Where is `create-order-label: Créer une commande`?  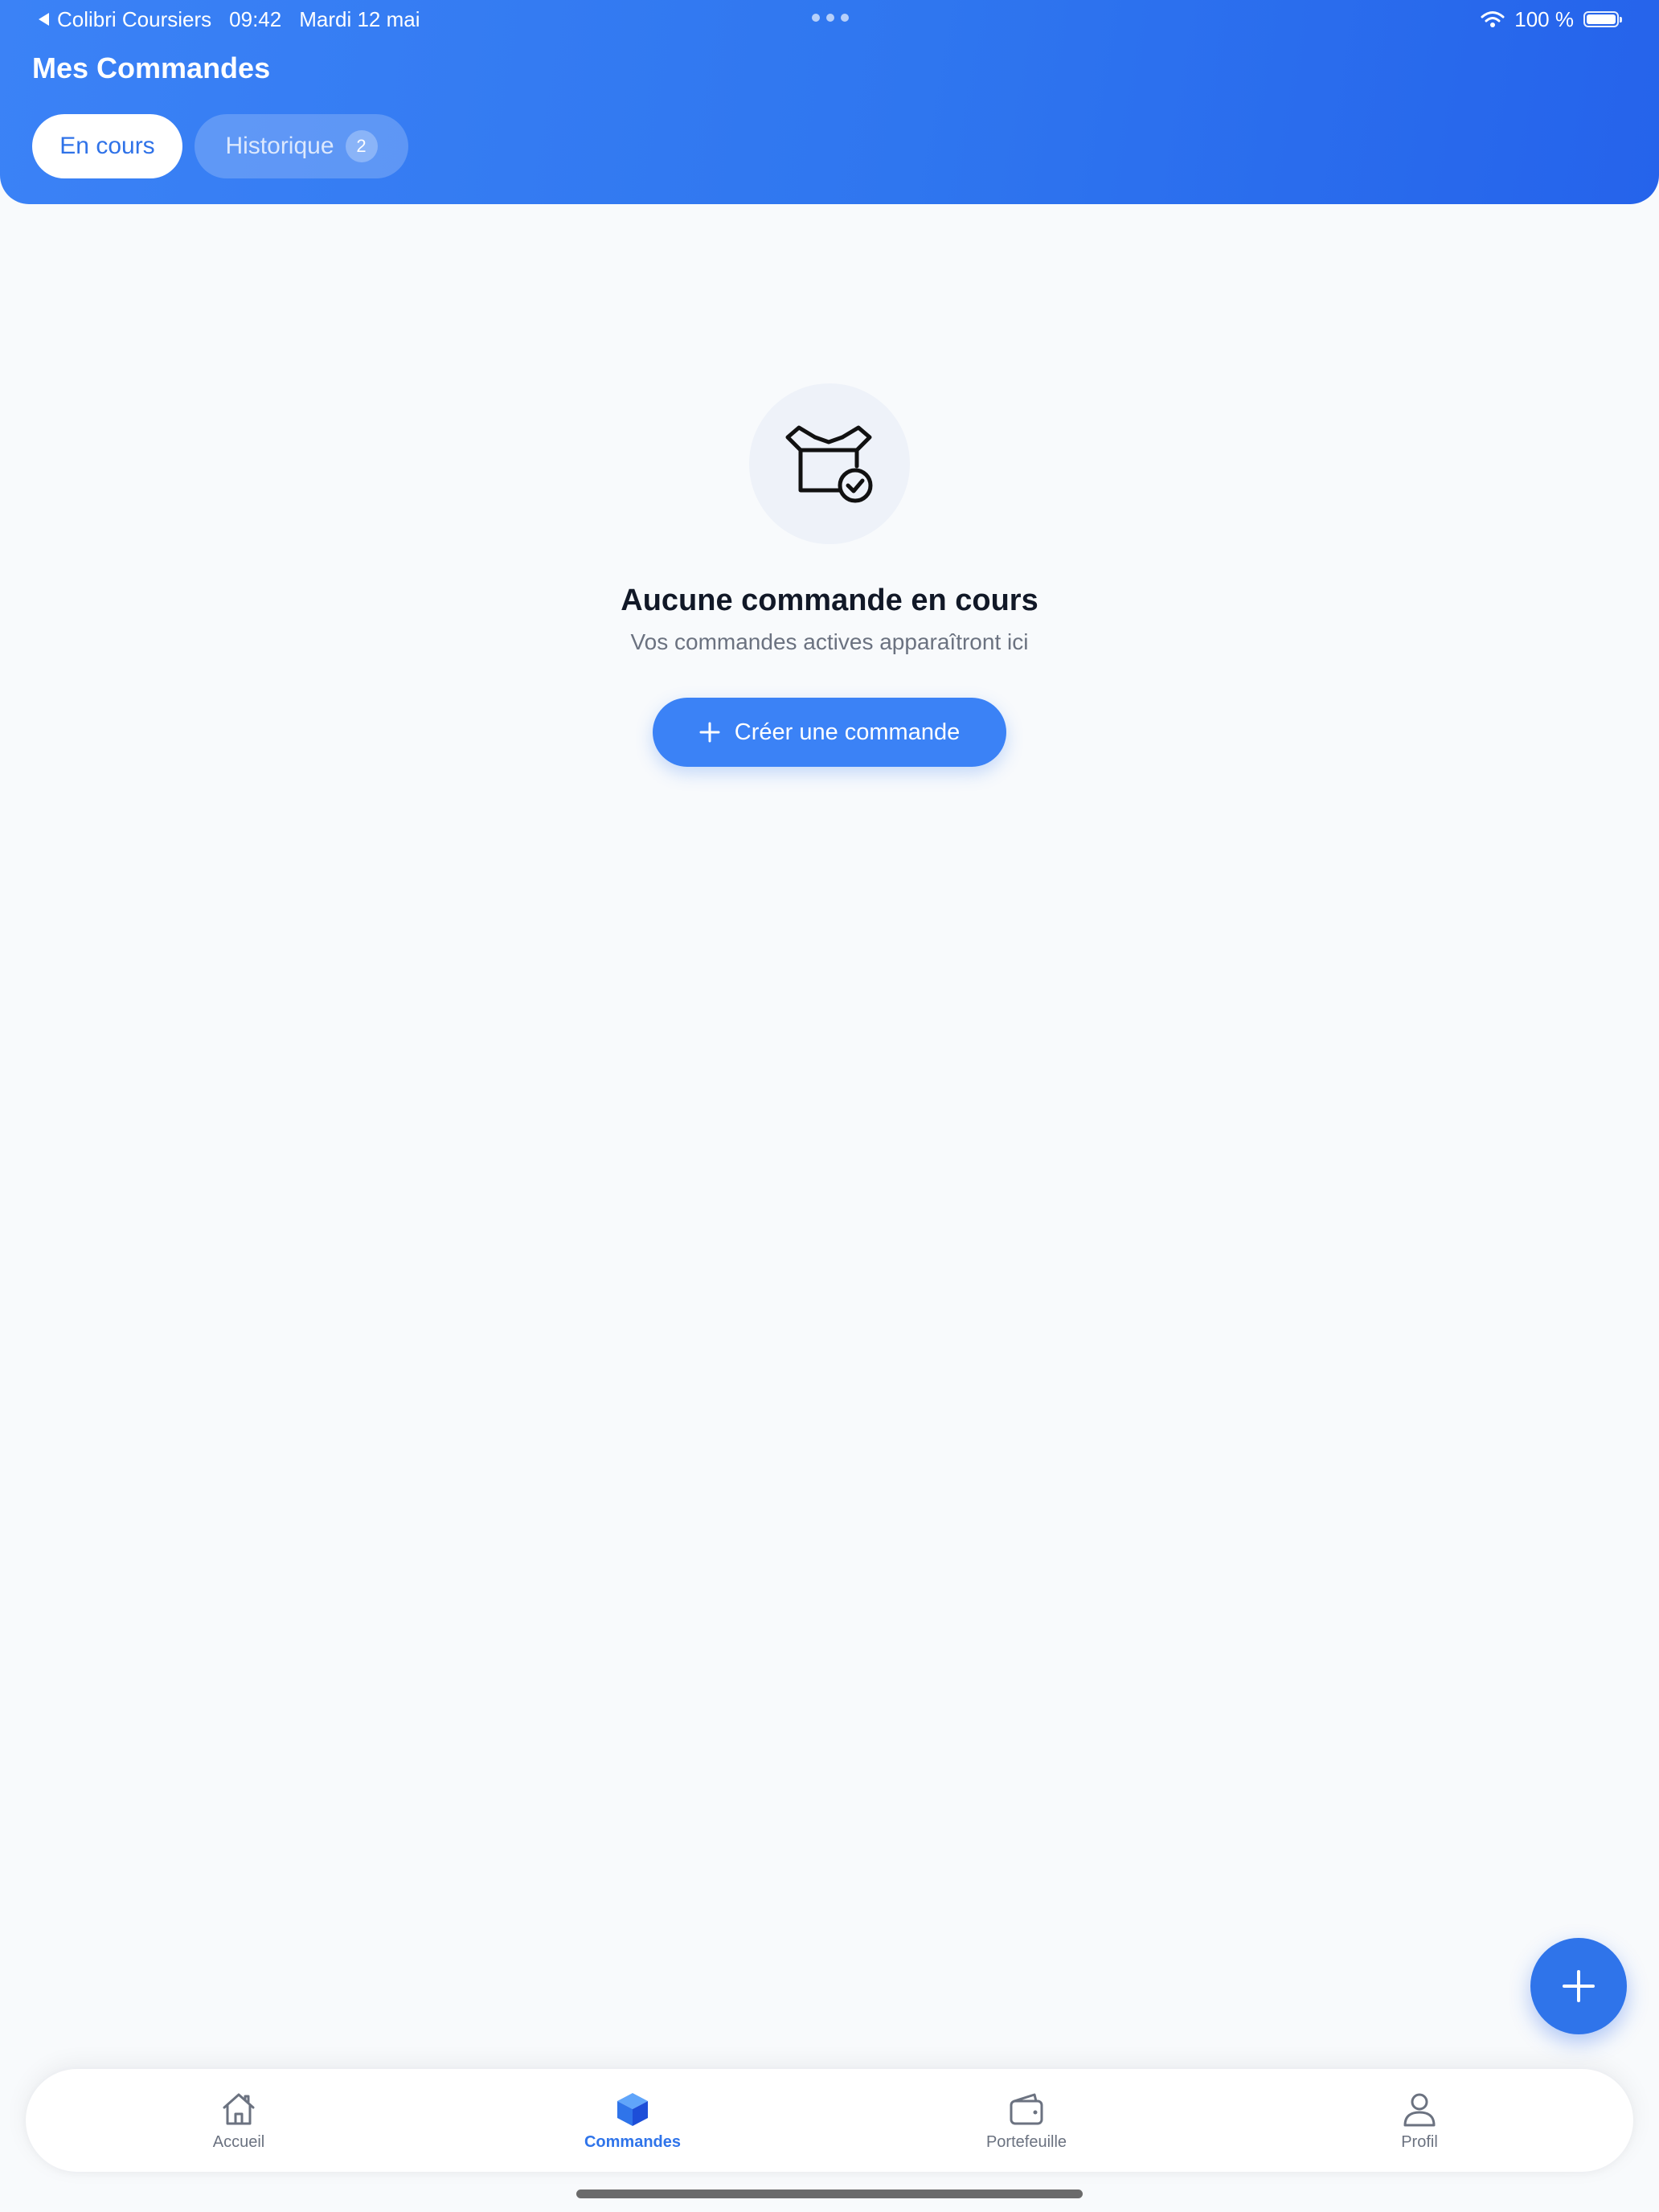
create-order-label: Créer une commande is located at coordinates (847, 732).